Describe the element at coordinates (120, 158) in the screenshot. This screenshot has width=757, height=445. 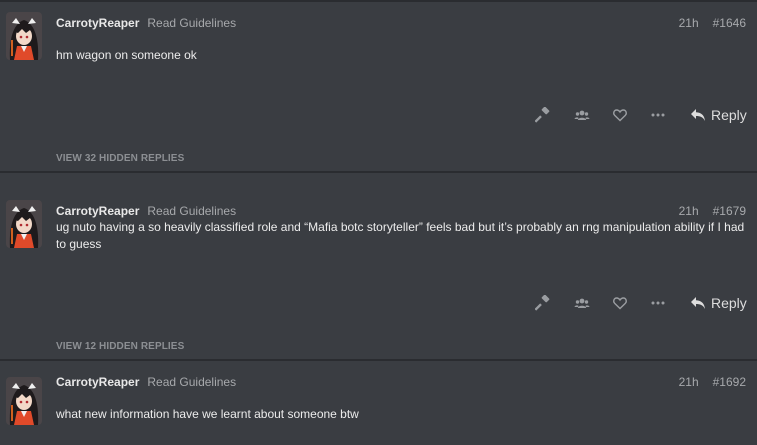
I see `view-hidden-replies-link: VIEW 32 HIDDEN REPLIES` at that location.